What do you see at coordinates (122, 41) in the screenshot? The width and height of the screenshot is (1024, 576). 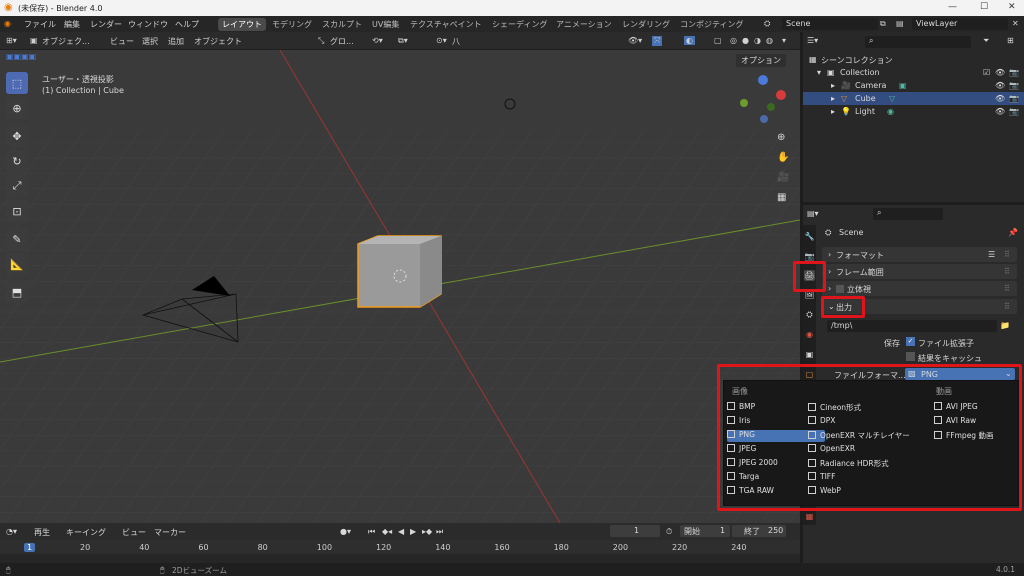 I see `viewport-menu-view: ビュー` at bounding box center [122, 41].